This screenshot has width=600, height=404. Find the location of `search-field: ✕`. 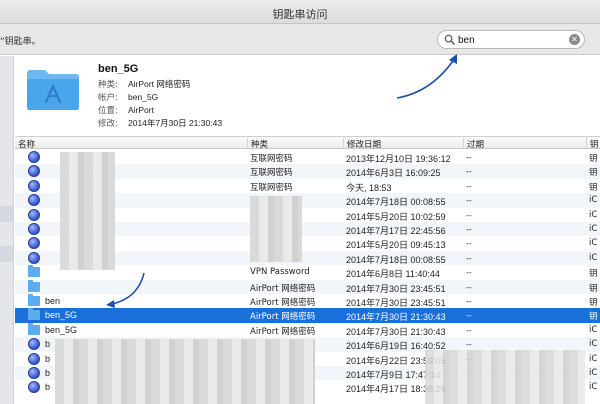

search-field: ✕ is located at coordinates (511, 39).